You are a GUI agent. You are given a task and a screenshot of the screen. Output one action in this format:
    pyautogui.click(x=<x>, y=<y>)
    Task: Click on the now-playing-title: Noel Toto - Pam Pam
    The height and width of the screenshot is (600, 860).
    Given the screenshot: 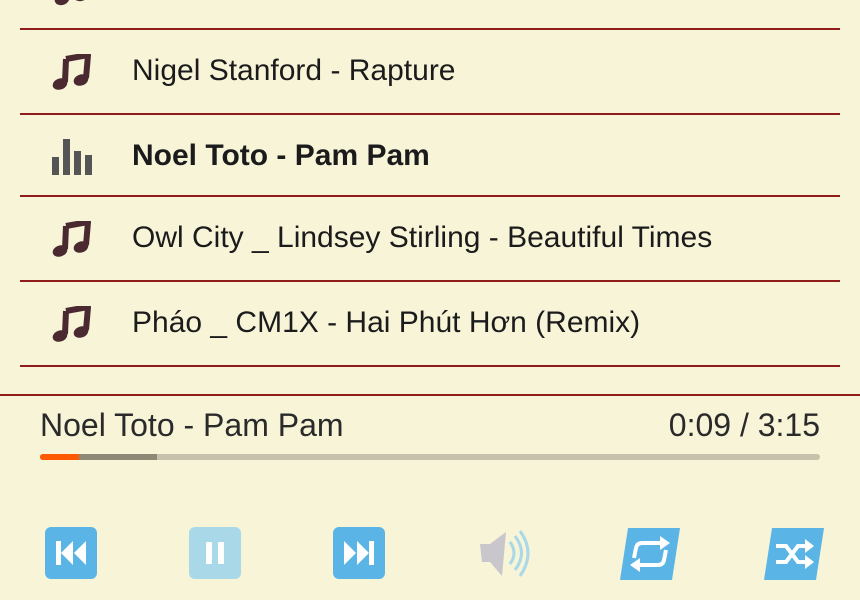 What is the action you would take?
    pyautogui.click(x=192, y=425)
    